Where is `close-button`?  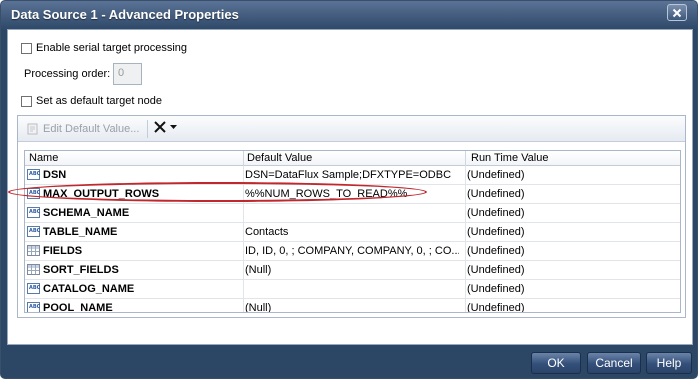
close-button is located at coordinates (677, 12).